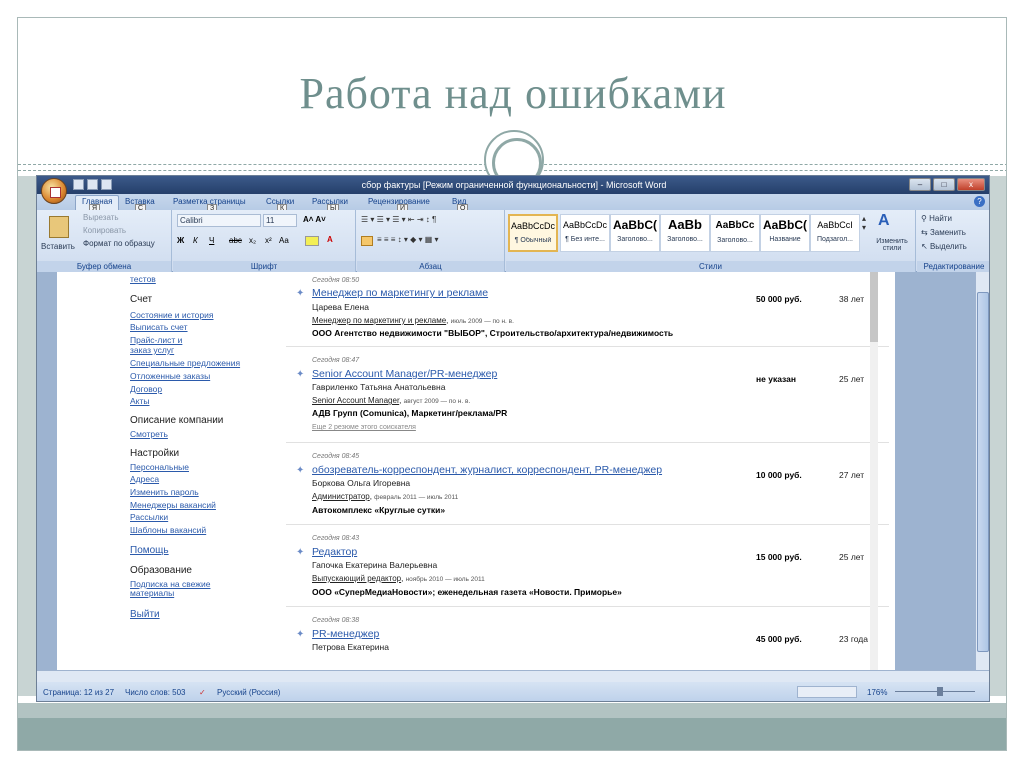  I want to click on close-button: x, so click(971, 184).